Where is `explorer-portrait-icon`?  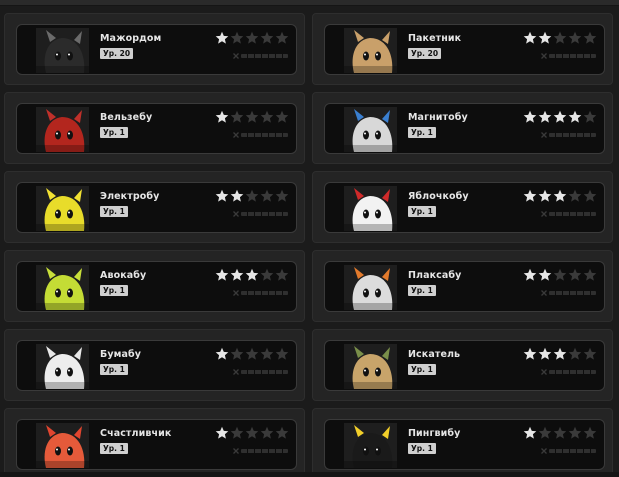
explorer-portrait-icon is located at coordinates (370, 366).